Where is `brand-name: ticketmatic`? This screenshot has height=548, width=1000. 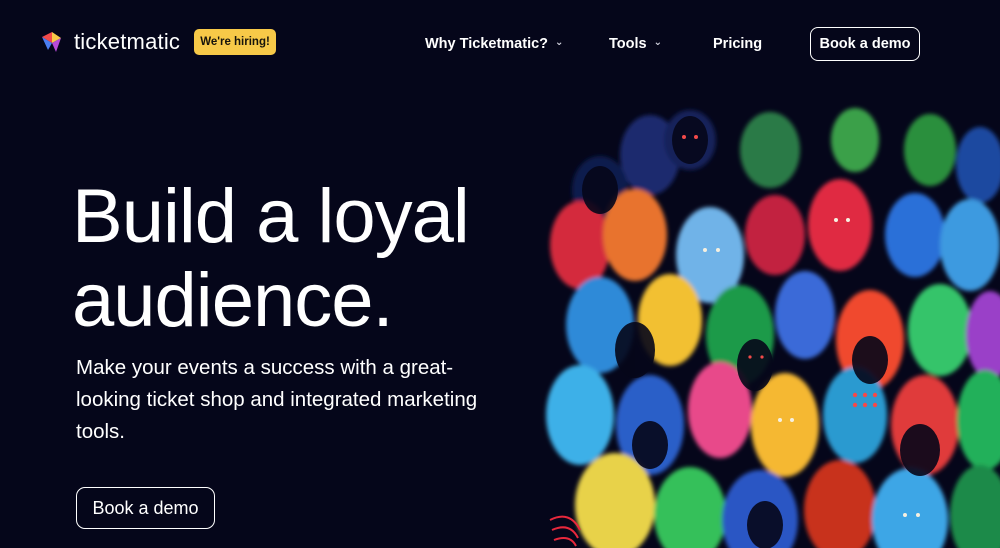 brand-name: ticketmatic is located at coordinates (127, 41).